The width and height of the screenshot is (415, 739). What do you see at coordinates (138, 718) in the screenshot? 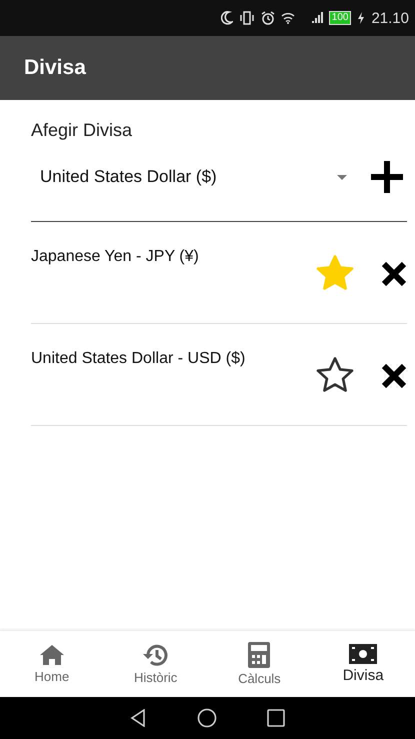
I see `back-icon` at bounding box center [138, 718].